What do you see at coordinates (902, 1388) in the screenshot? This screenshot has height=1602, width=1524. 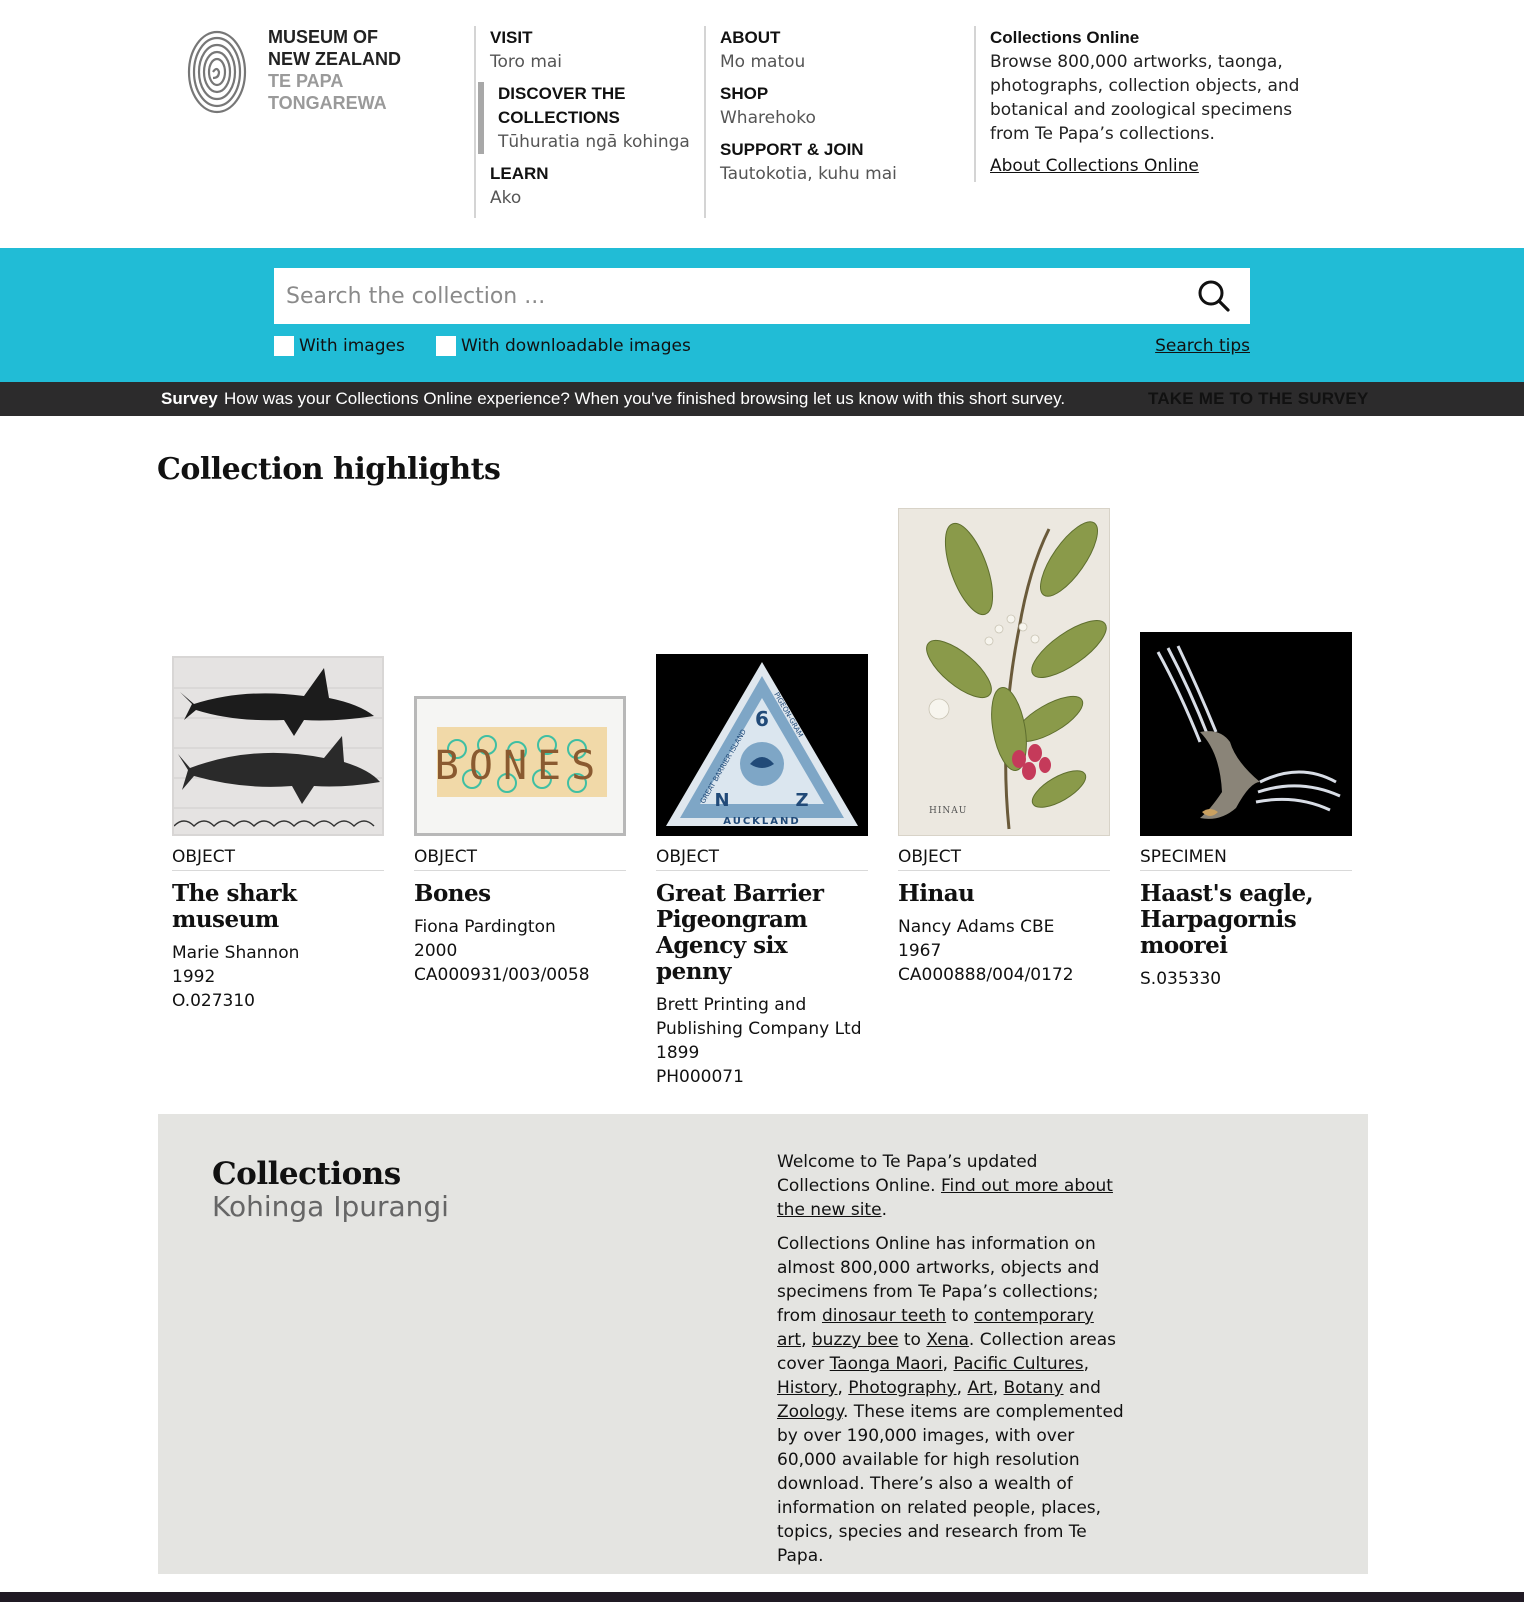 I see `photography-link: Photography` at bounding box center [902, 1388].